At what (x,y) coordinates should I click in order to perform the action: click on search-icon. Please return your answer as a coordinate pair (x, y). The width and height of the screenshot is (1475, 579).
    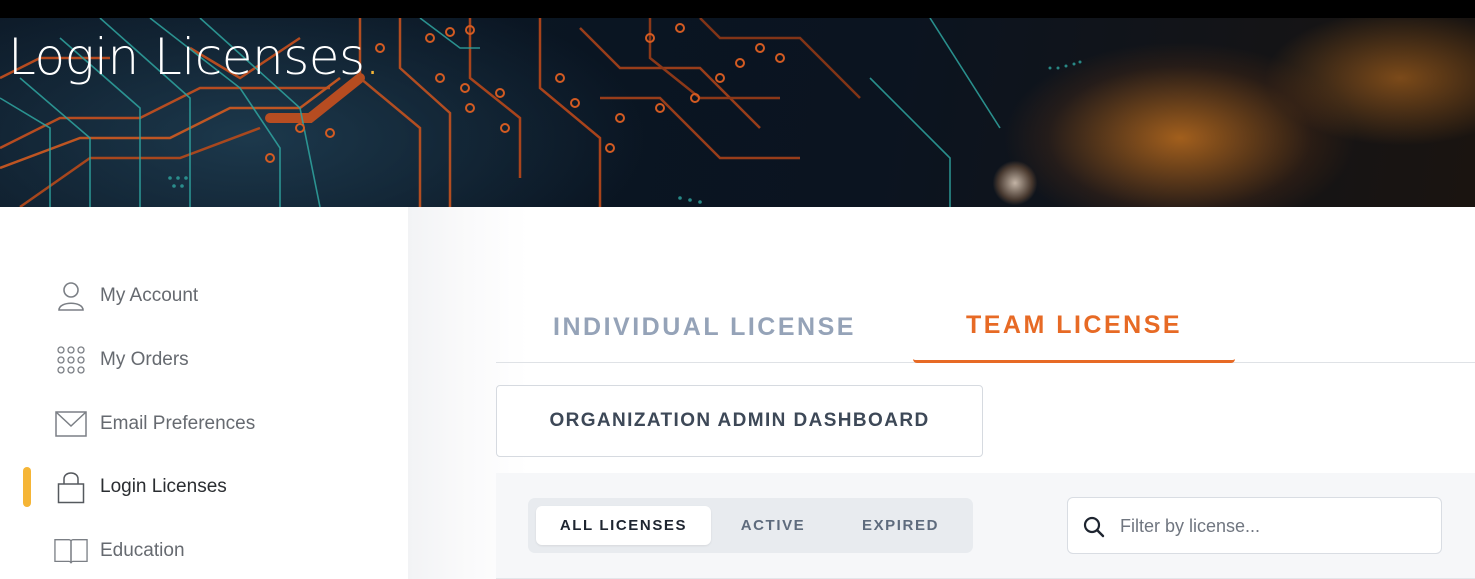
    Looking at the image, I should click on (1094, 527).